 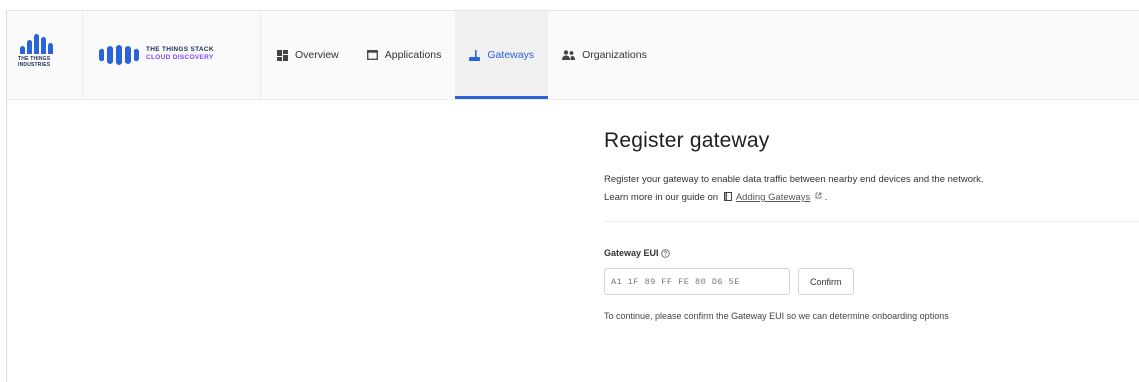 I want to click on the-things-industries-logo: THE THINGS INDUSTRIES, so click(x=45, y=55).